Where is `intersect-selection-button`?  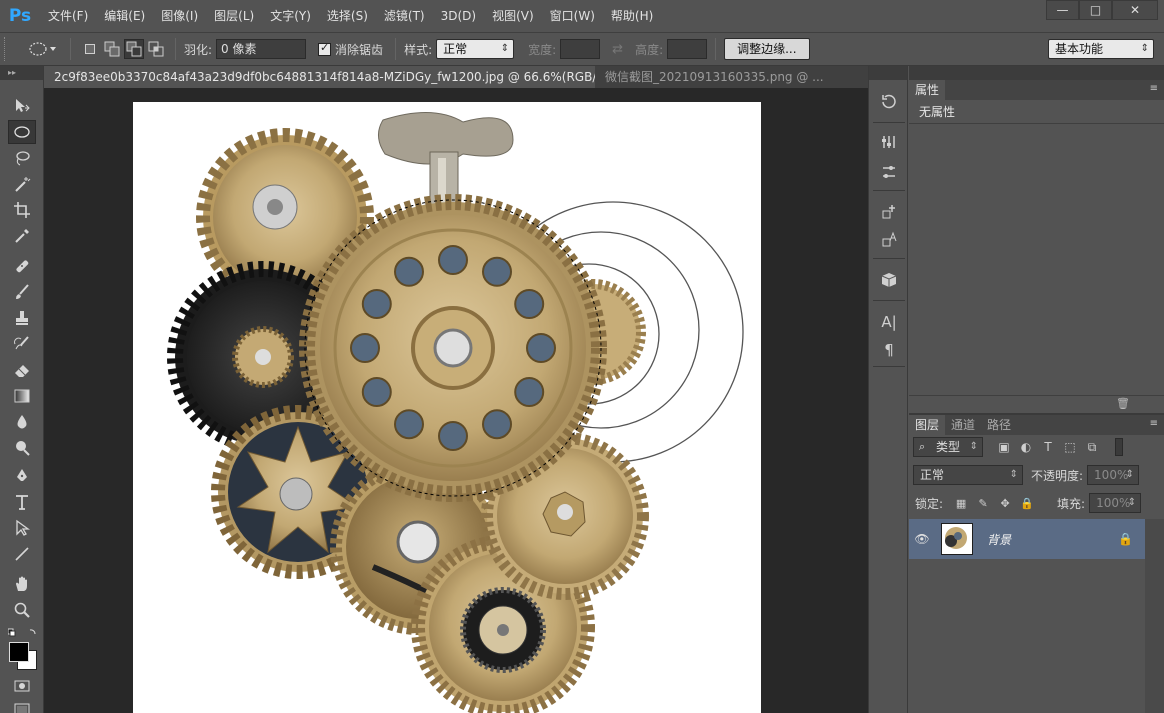
intersect-selection-button is located at coordinates (156, 49).